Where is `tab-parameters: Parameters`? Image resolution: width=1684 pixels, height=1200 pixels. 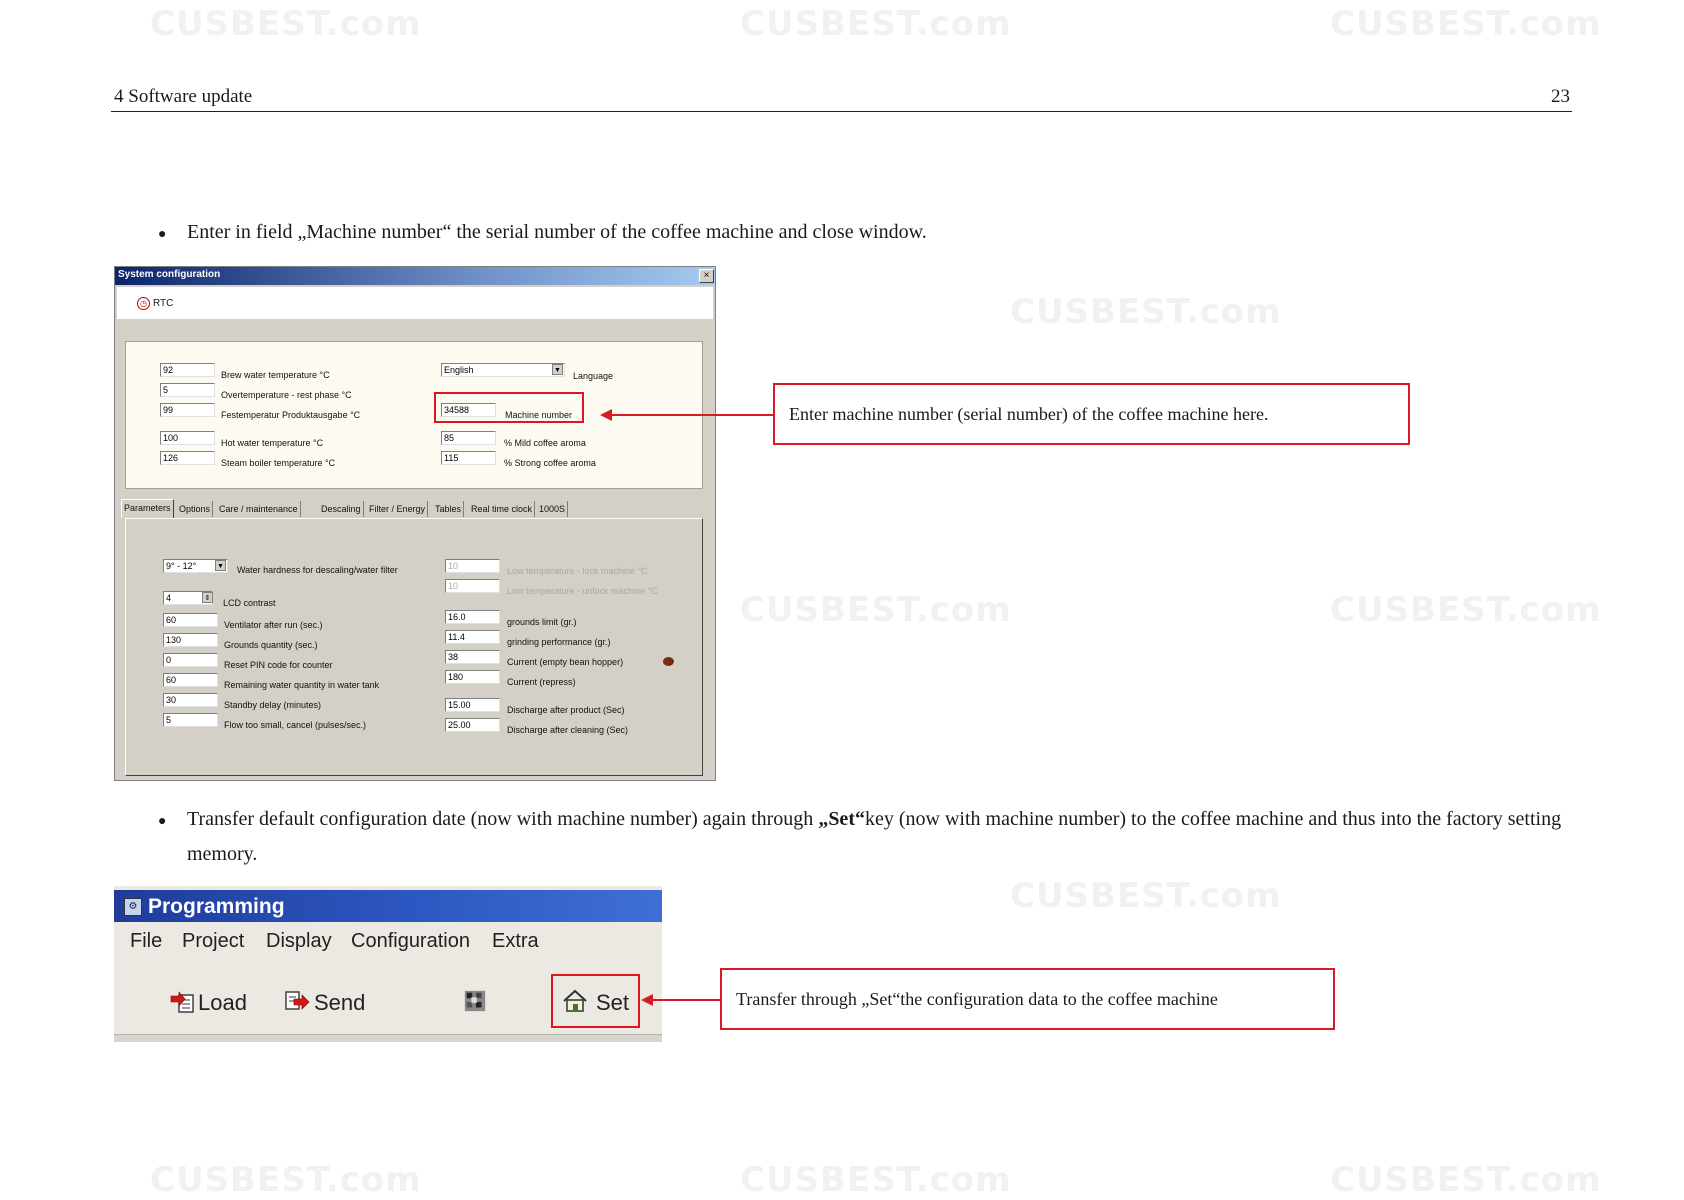 tab-parameters: Parameters is located at coordinates (147, 508).